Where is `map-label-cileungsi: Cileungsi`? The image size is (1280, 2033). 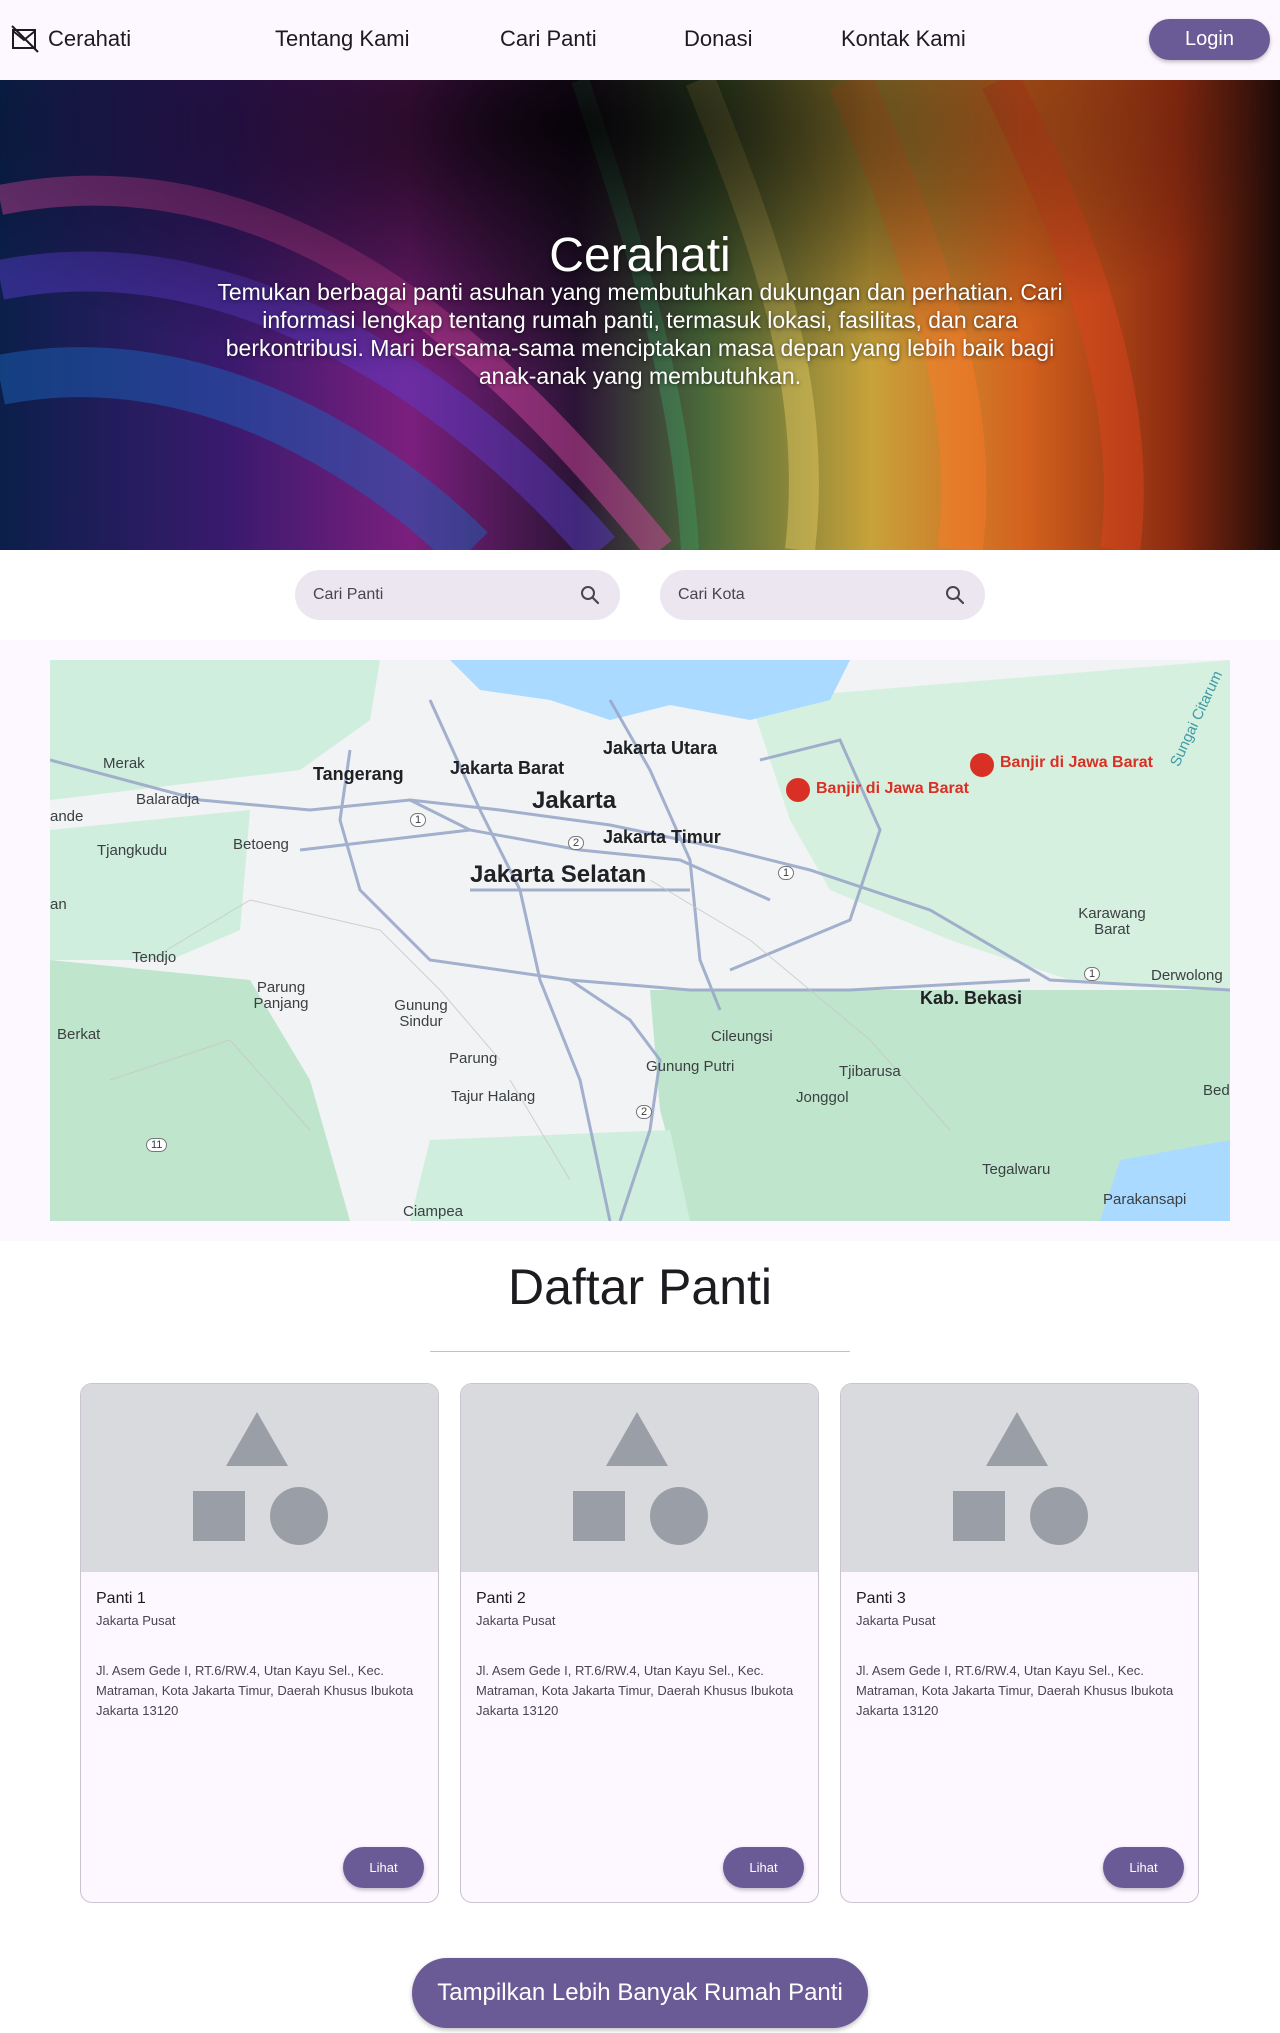
map-label-cileungsi: Cileungsi is located at coordinates (742, 1036).